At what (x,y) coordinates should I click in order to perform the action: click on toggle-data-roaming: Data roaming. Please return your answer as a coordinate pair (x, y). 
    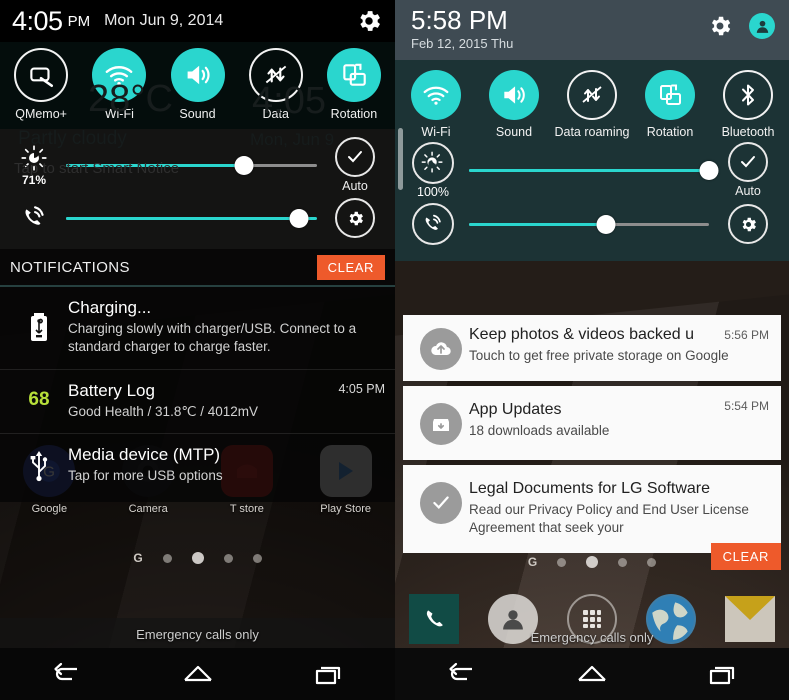
    Looking at the image, I should click on (592, 104).